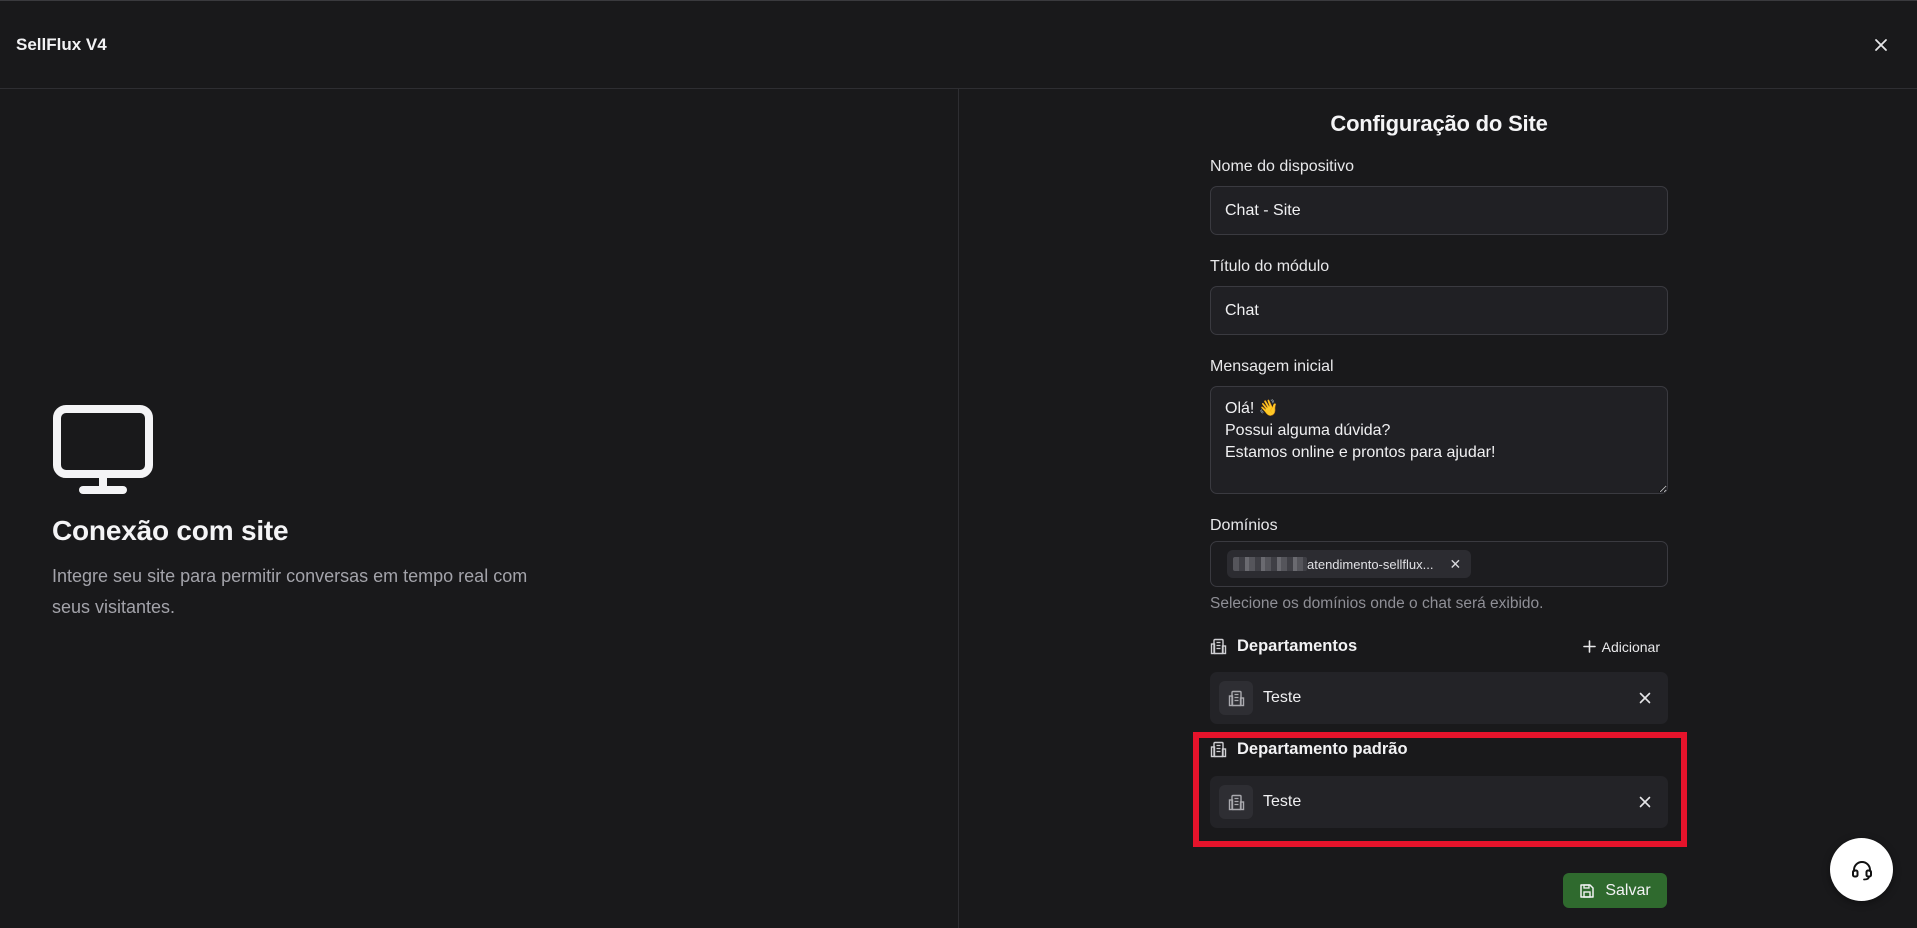 This screenshot has width=1917, height=928. What do you see at coordinates (1282, 166) in the screenshot?
I see `device-name-label: Nome do dispositivo` at bounding box center [1282, 166].